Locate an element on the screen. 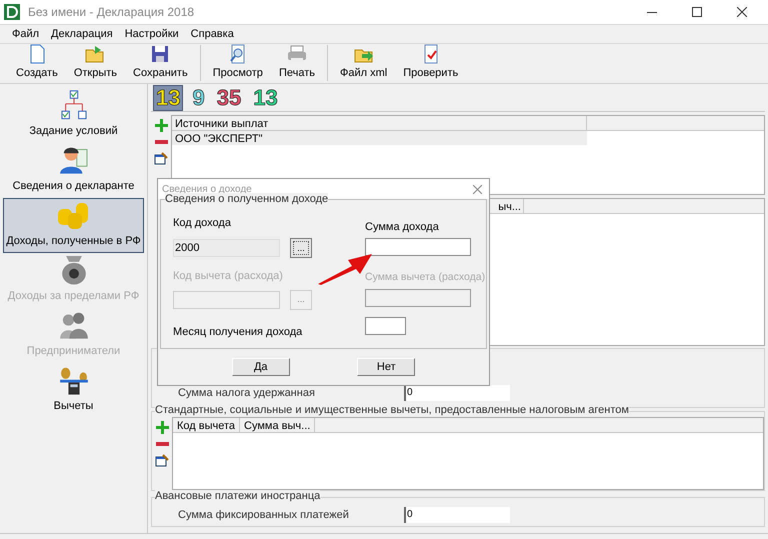 The width and height of the screenshot is (768, 539). sidebar-item: Задание условий is located at coordinates (73, 115).